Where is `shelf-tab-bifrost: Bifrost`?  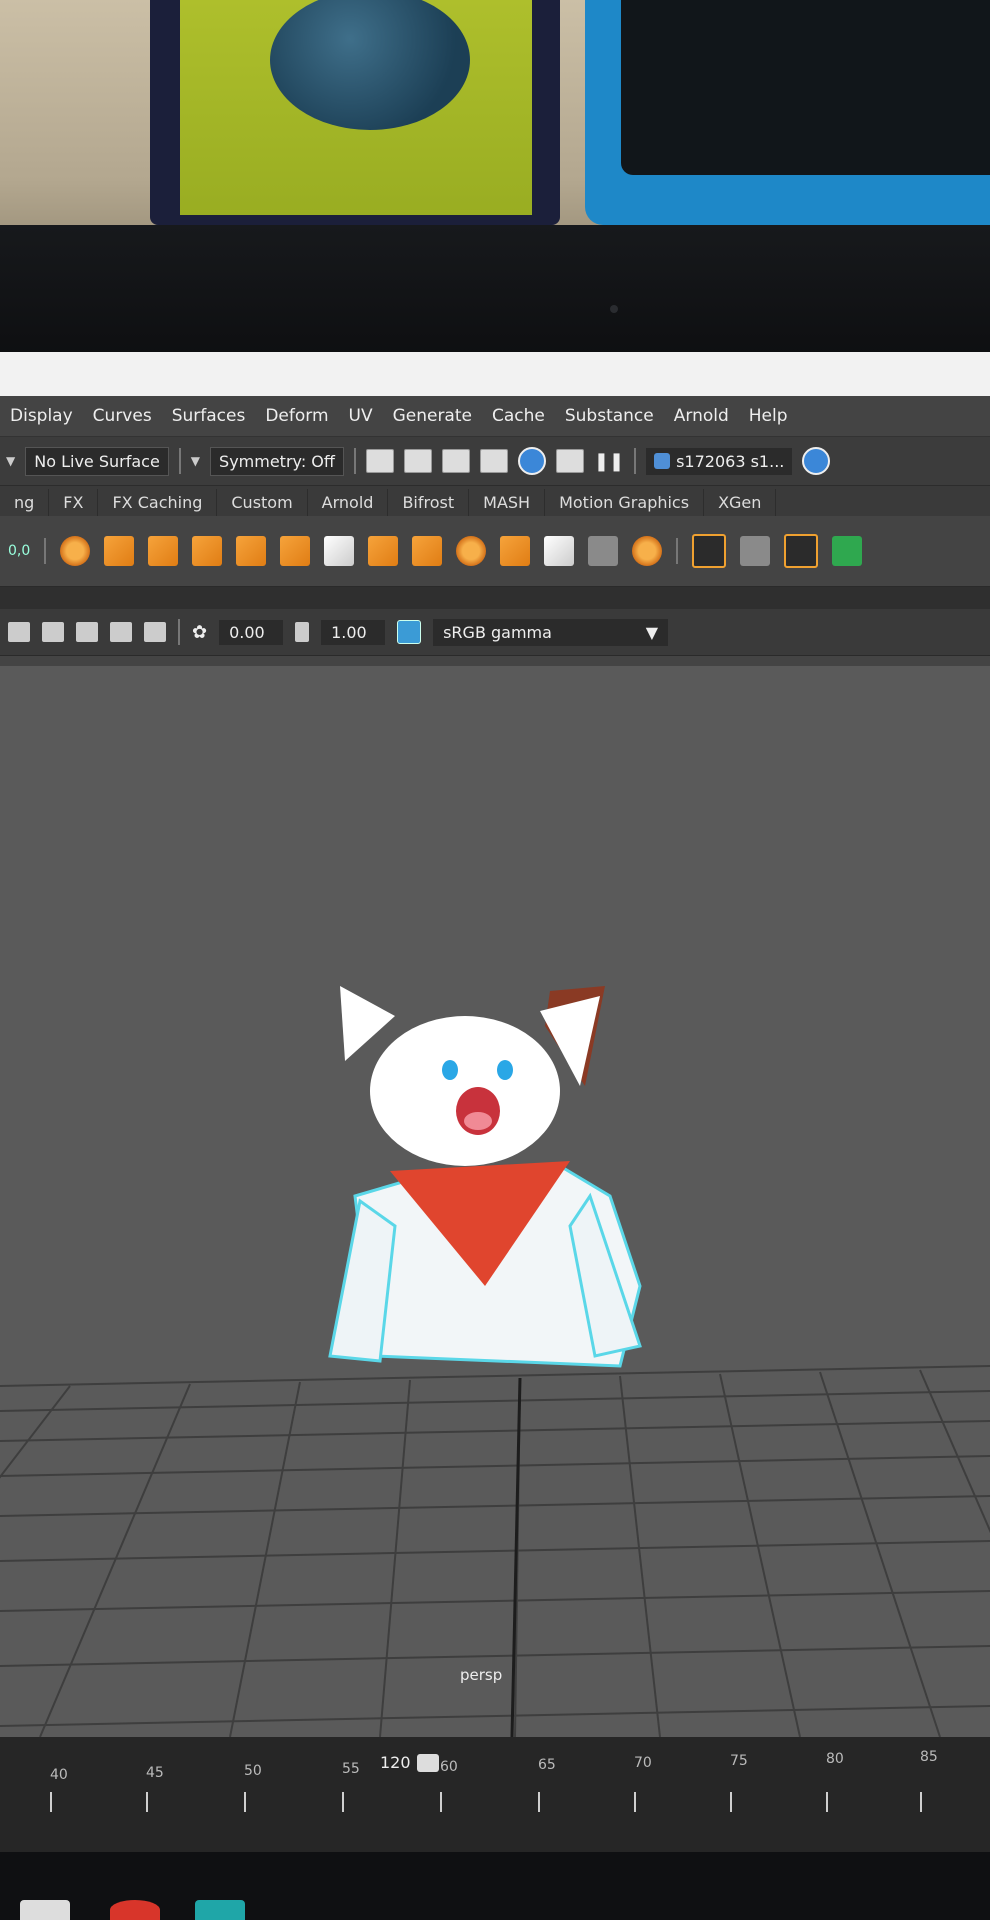 shelf-tab-bifrost: Bifrost is located at coordinates (429, 502).